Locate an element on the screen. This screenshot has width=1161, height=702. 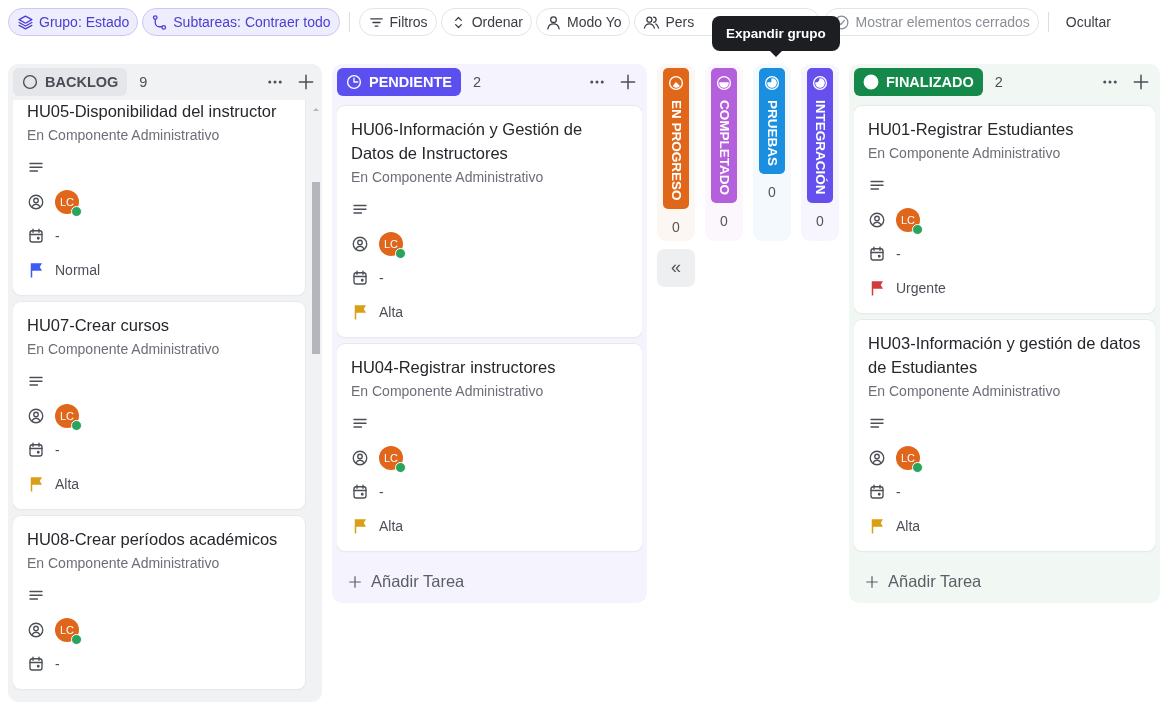
tooltip: Expandir grupo is located at coordinates (776, 36).